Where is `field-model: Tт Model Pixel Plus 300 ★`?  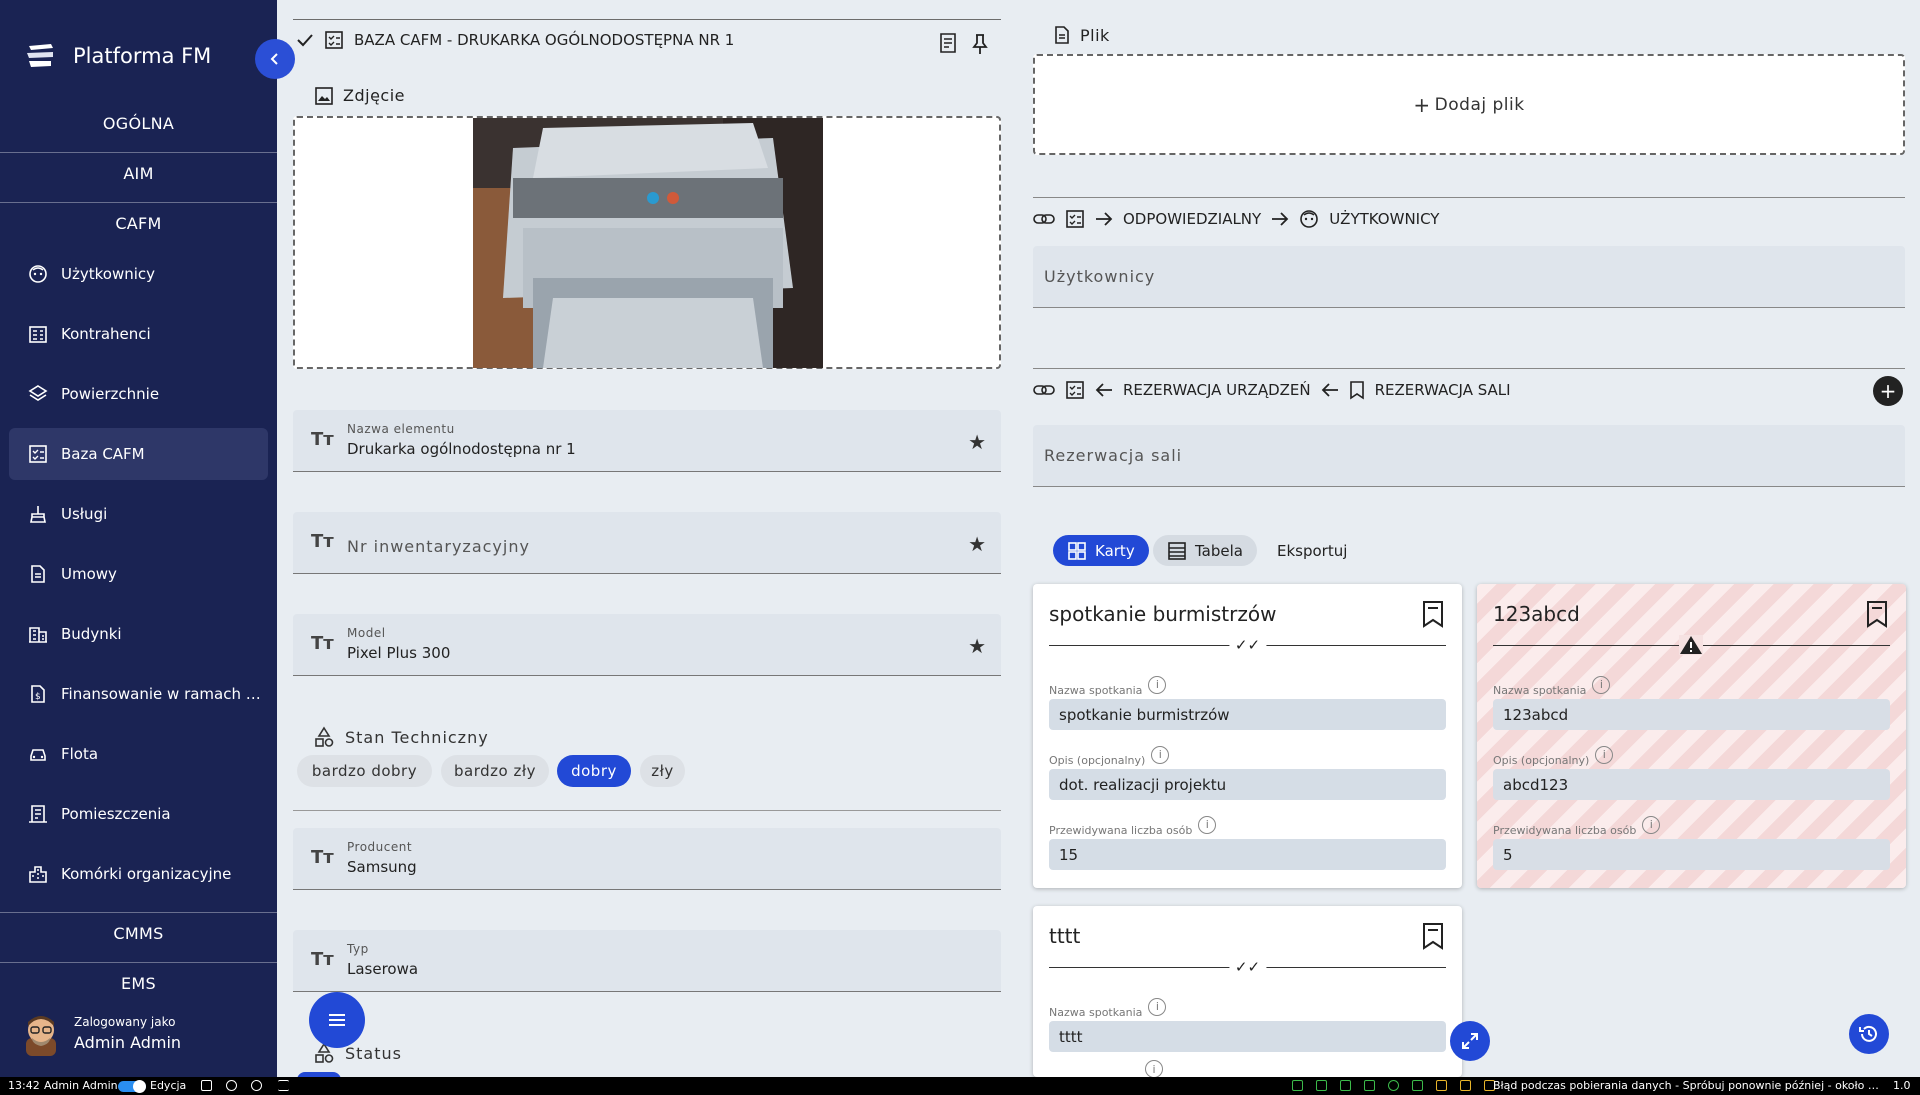
field-model: Tт Model Pixel Plus 300 ★ is located at coordinates (647, 645).